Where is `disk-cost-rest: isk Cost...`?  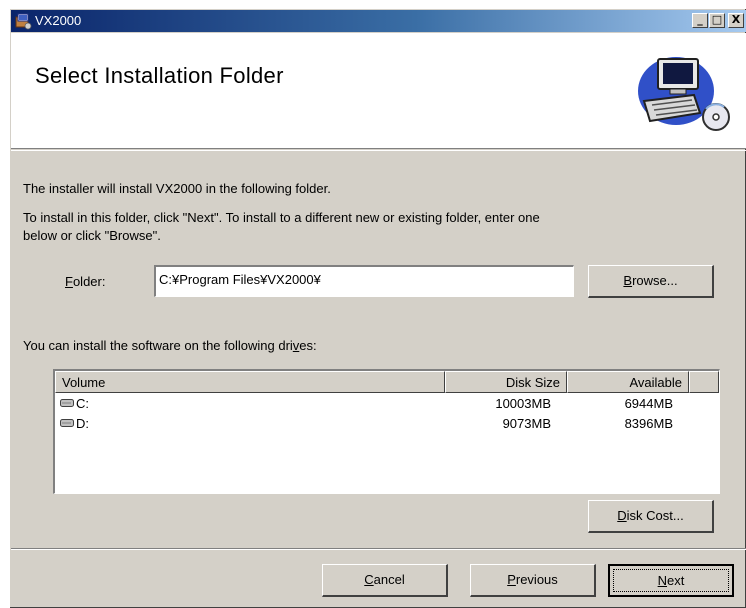 disk-cost-rest: isk Cost... is located at coordinates (655, 515).